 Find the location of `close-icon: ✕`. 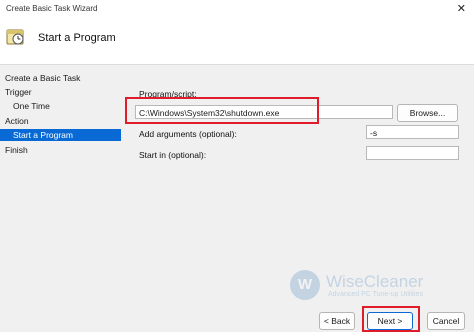

close-icon: ✕ is located at coordinates (461, 8).